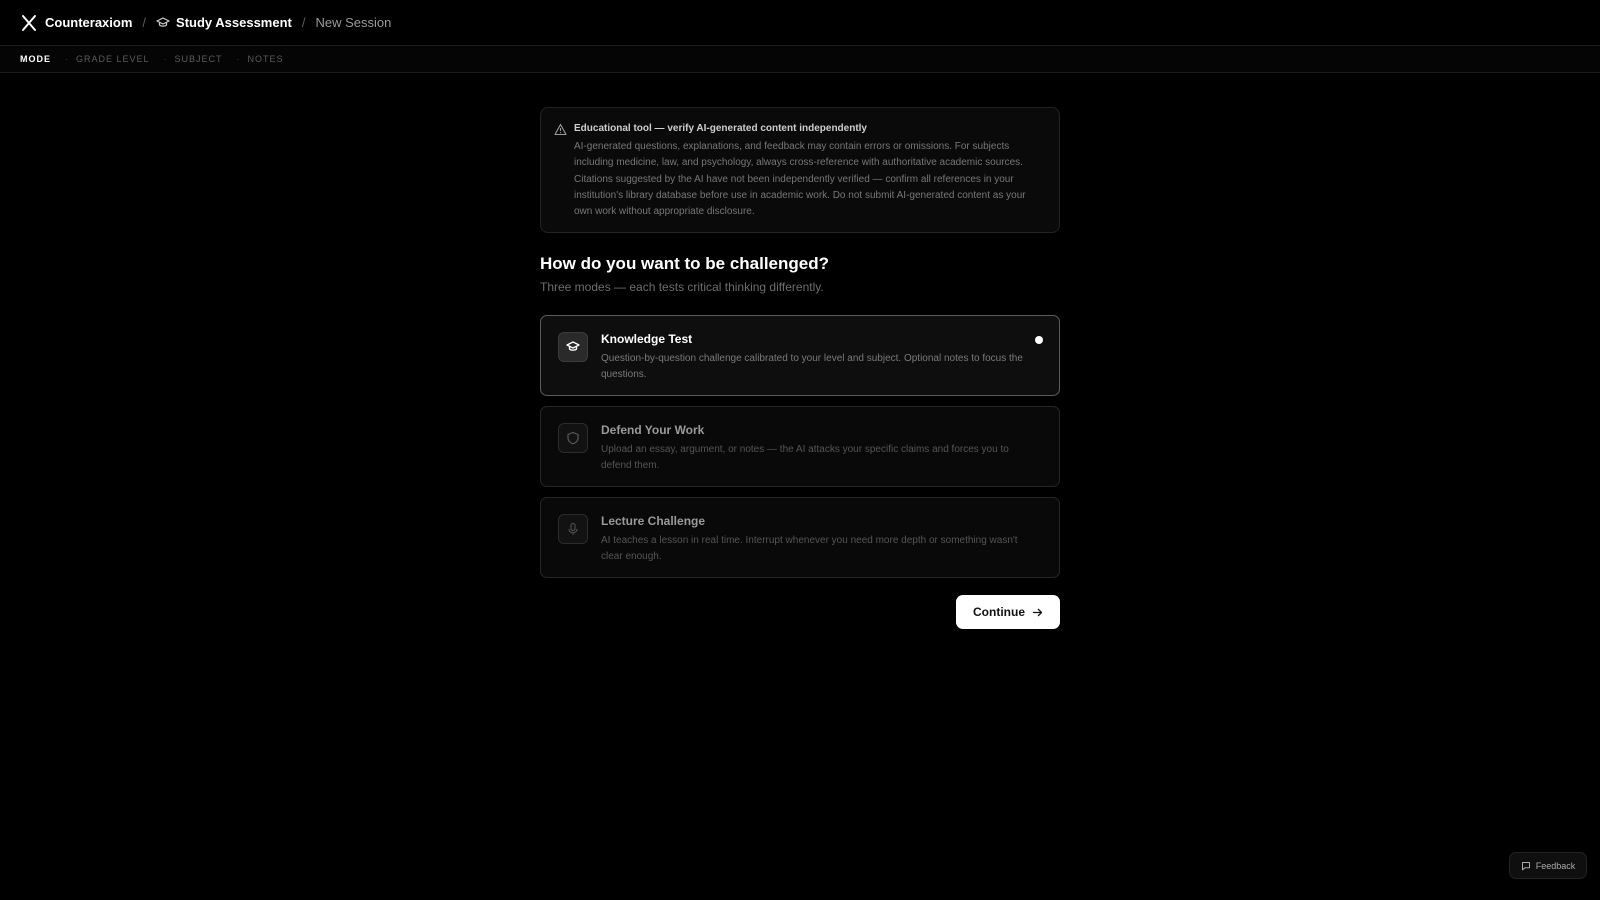 The width and height of the screenshot is (1600, 900). Describe the element at coordinates (29, 23) in the screenshot. I see `x-logo-icon` at that location.